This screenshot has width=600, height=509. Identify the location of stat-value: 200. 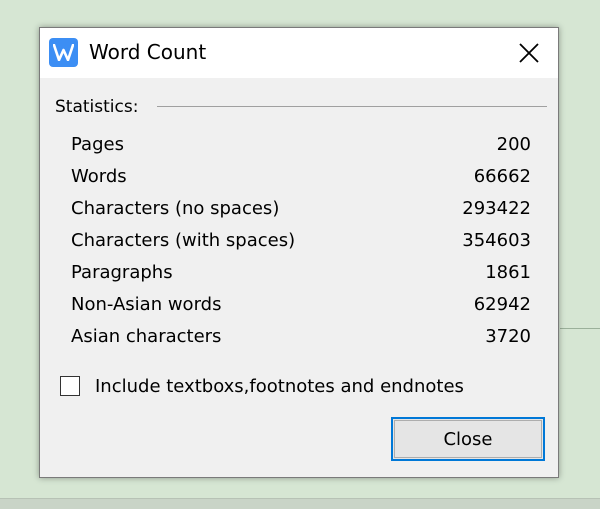
(513, 144).